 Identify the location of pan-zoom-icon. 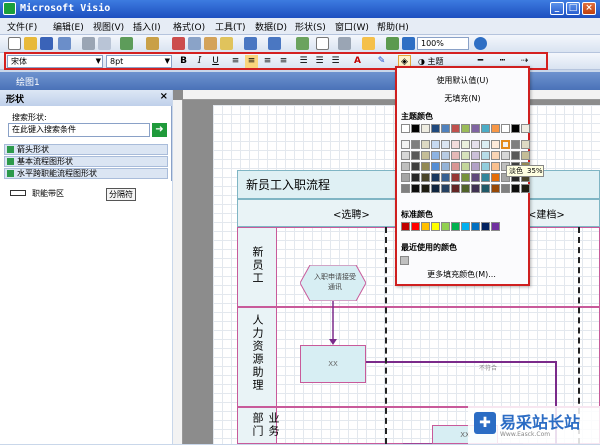
(392, 43).